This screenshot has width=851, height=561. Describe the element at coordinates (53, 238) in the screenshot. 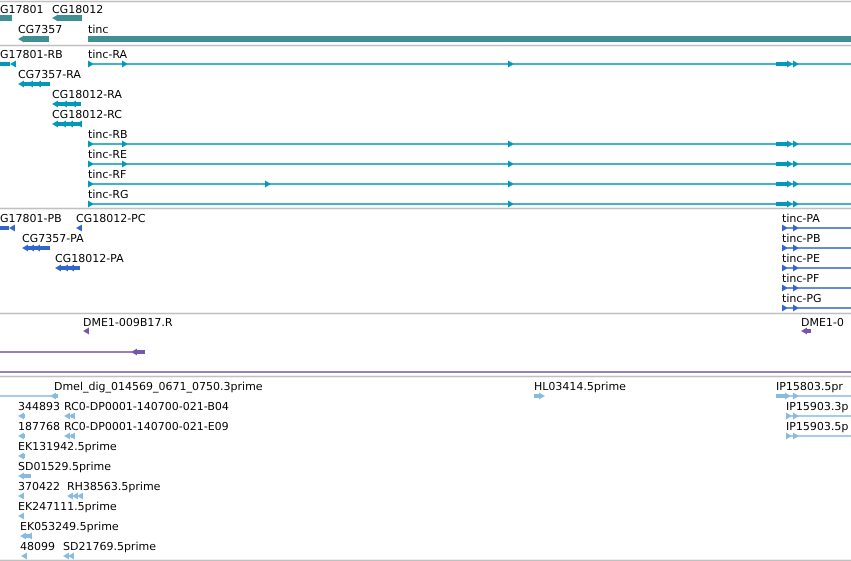

I see `feature-label: CG7357-PA` at that location.